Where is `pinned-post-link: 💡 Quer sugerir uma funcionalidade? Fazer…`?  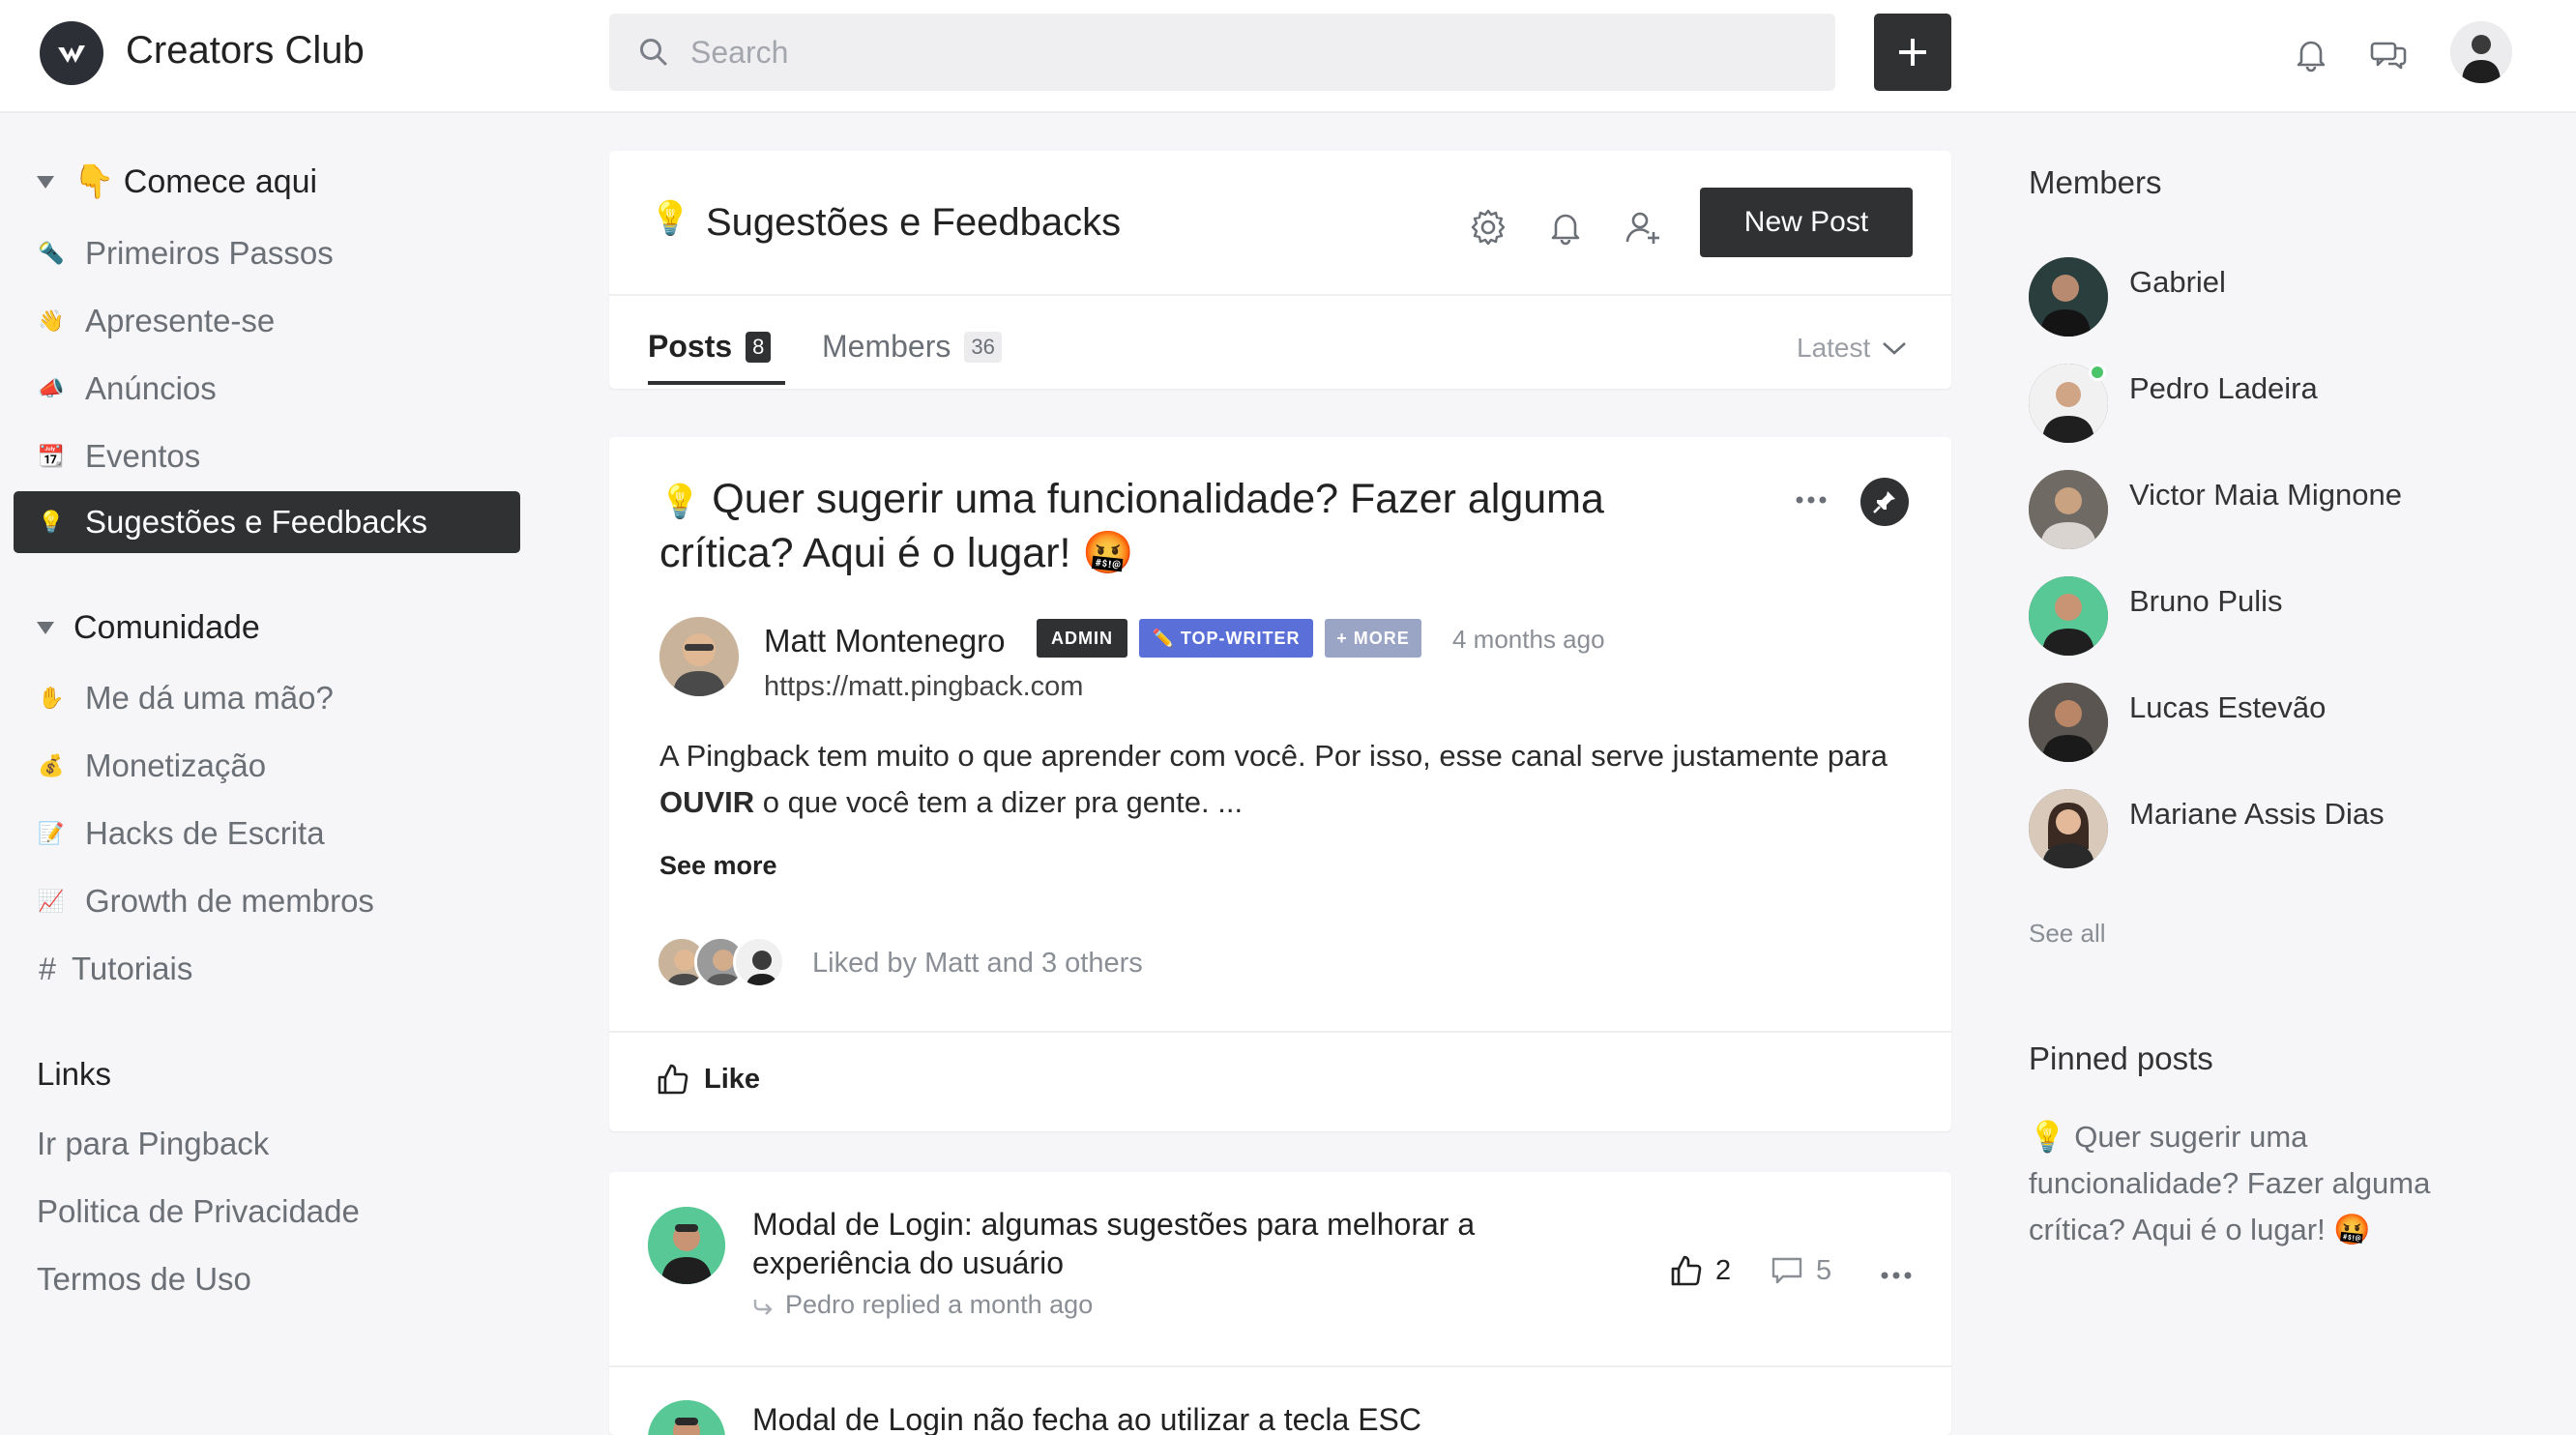
pinned-post-link: 💡 Quer sugerir uma funcionalidade? Fazer… is located at coordinates (2261, 1183).